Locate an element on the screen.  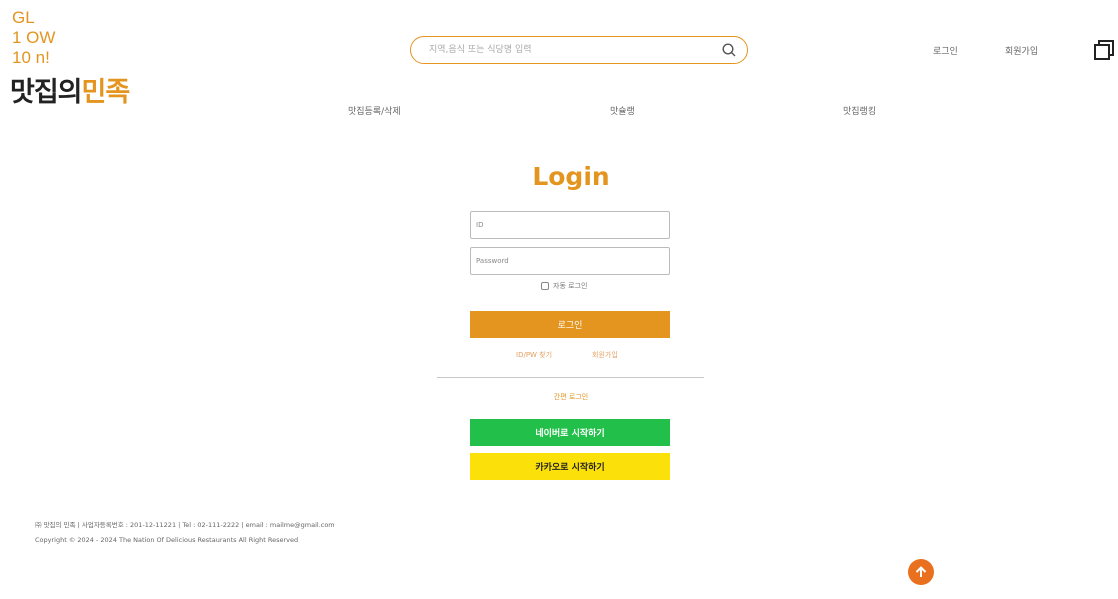
password-field is located at coordinates (570, 261).